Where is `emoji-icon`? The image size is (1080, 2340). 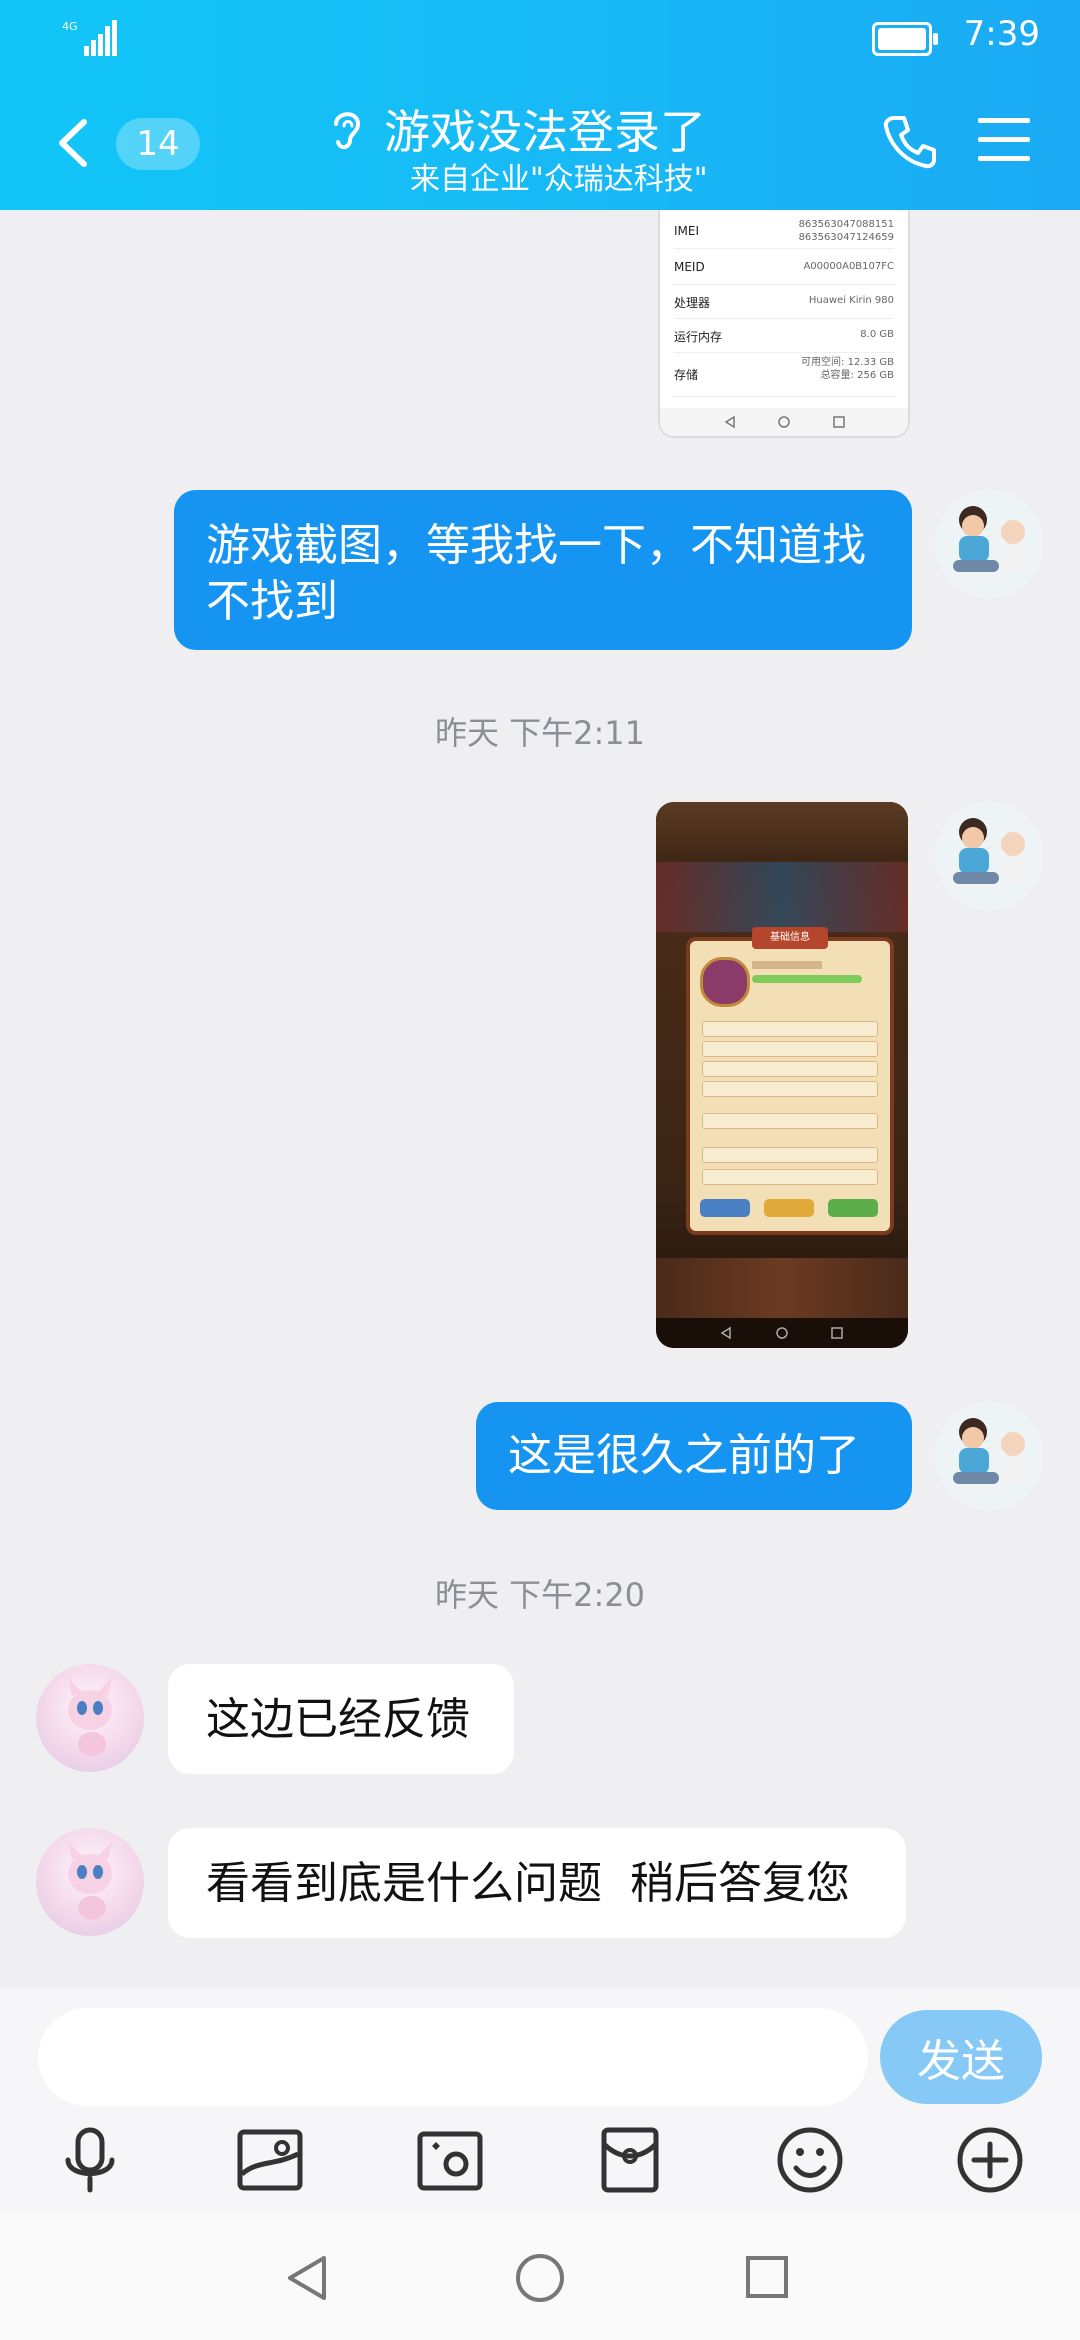
emoji-icon is located at coordinates (810, 2160).